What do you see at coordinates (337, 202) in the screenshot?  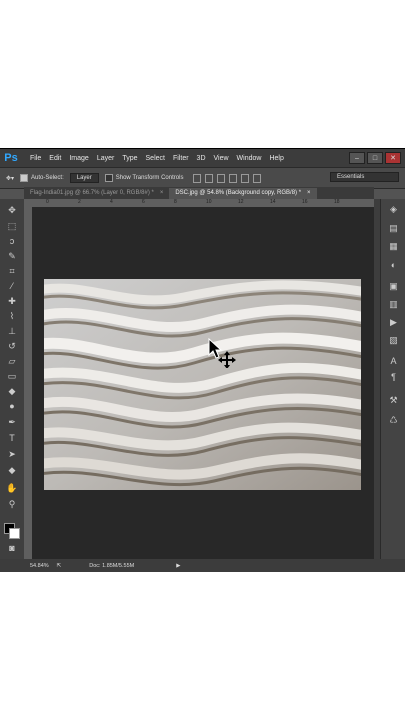 I see `ruler-tick: 18` at bounding box center [337, 202].